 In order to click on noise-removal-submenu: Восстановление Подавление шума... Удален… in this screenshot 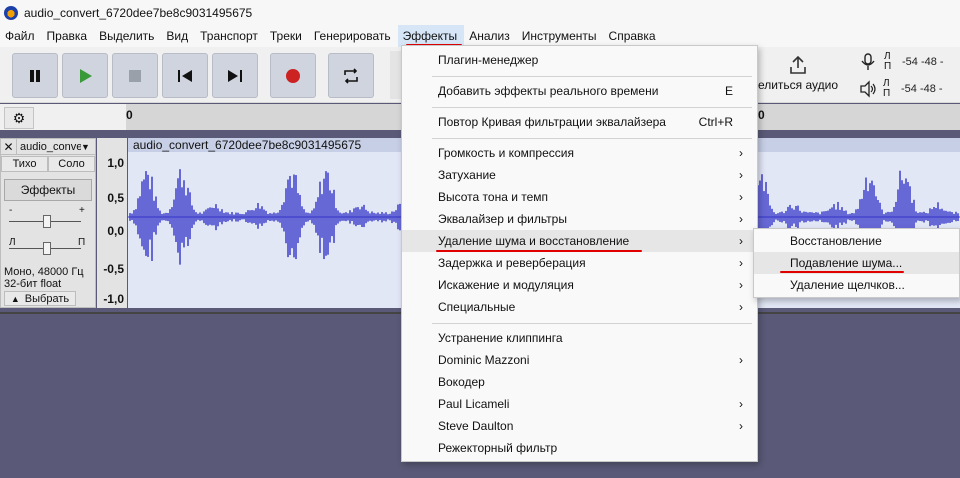, I will do `click(856, 263)`.